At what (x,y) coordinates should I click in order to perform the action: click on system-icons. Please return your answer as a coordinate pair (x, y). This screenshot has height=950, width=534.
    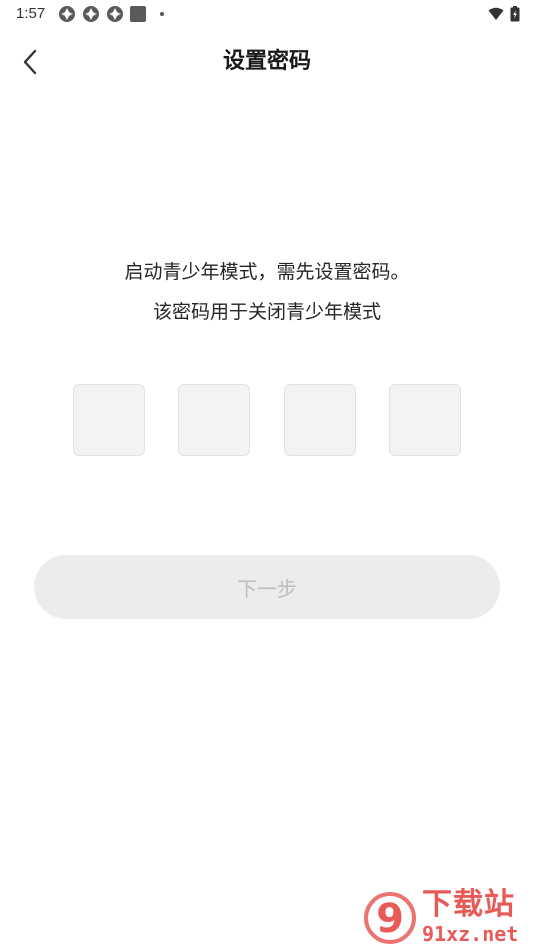
    Looking at the image, I should click on (504, 14).